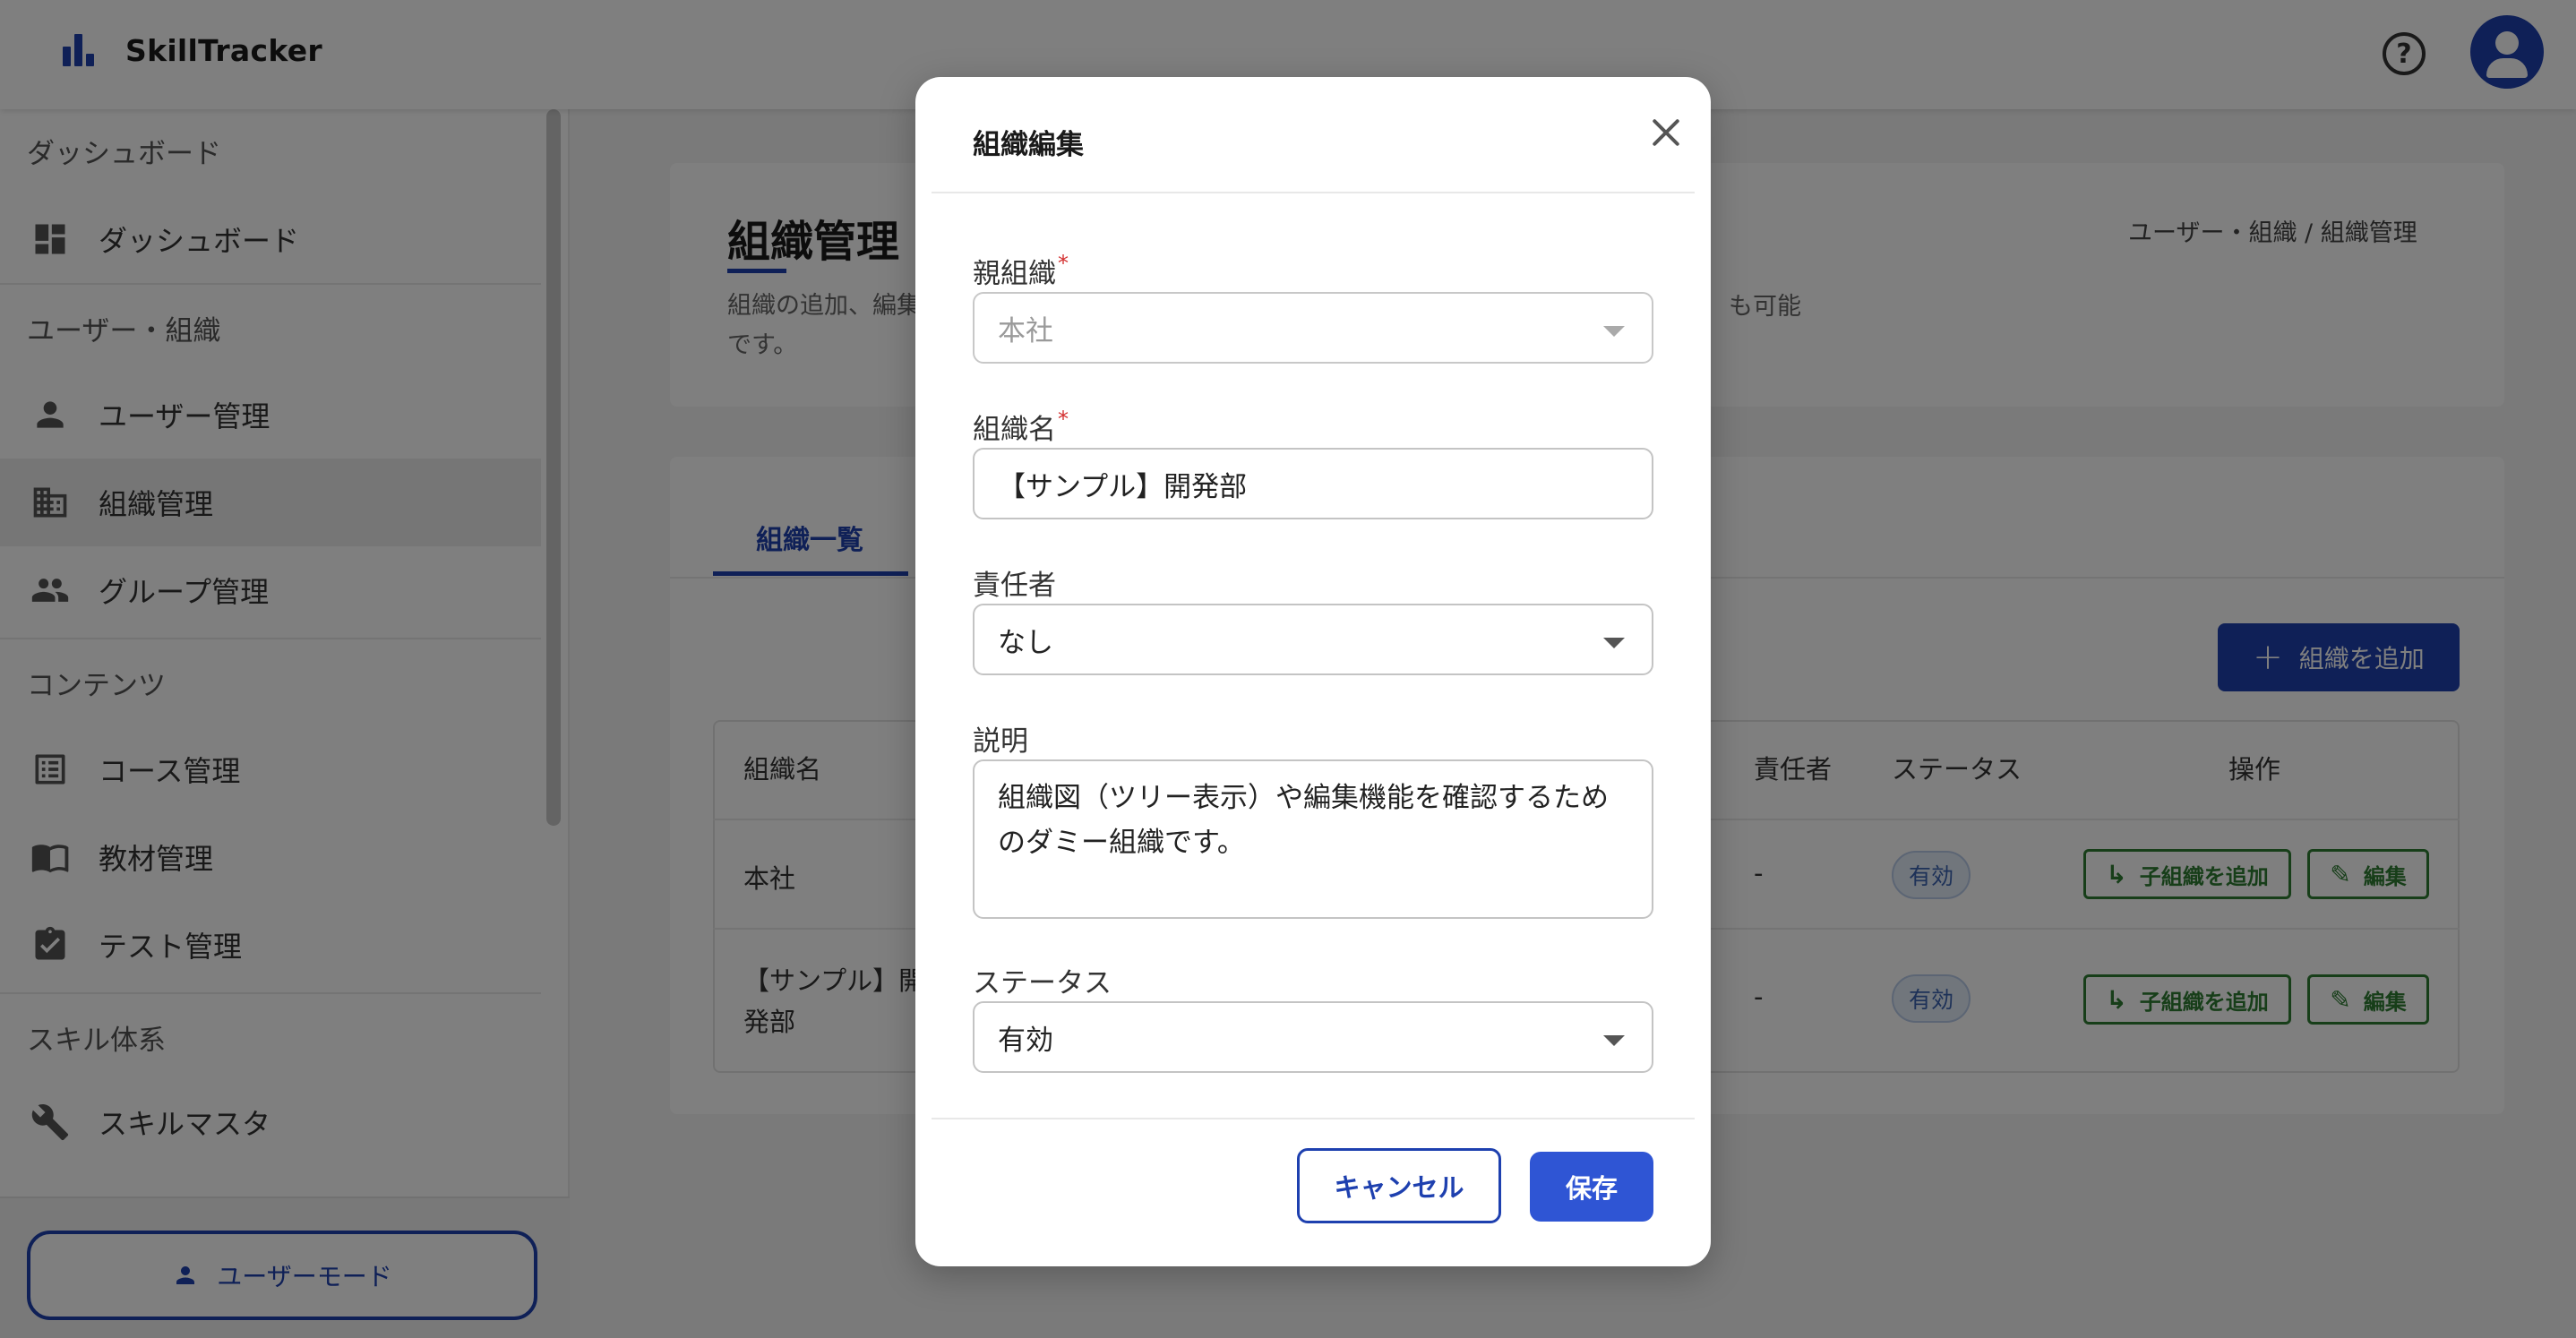 The width and height of the screenshot is (2576, 1338). I want to click on org-name-value: 【サンプル】開発部, so click(1123, 486).